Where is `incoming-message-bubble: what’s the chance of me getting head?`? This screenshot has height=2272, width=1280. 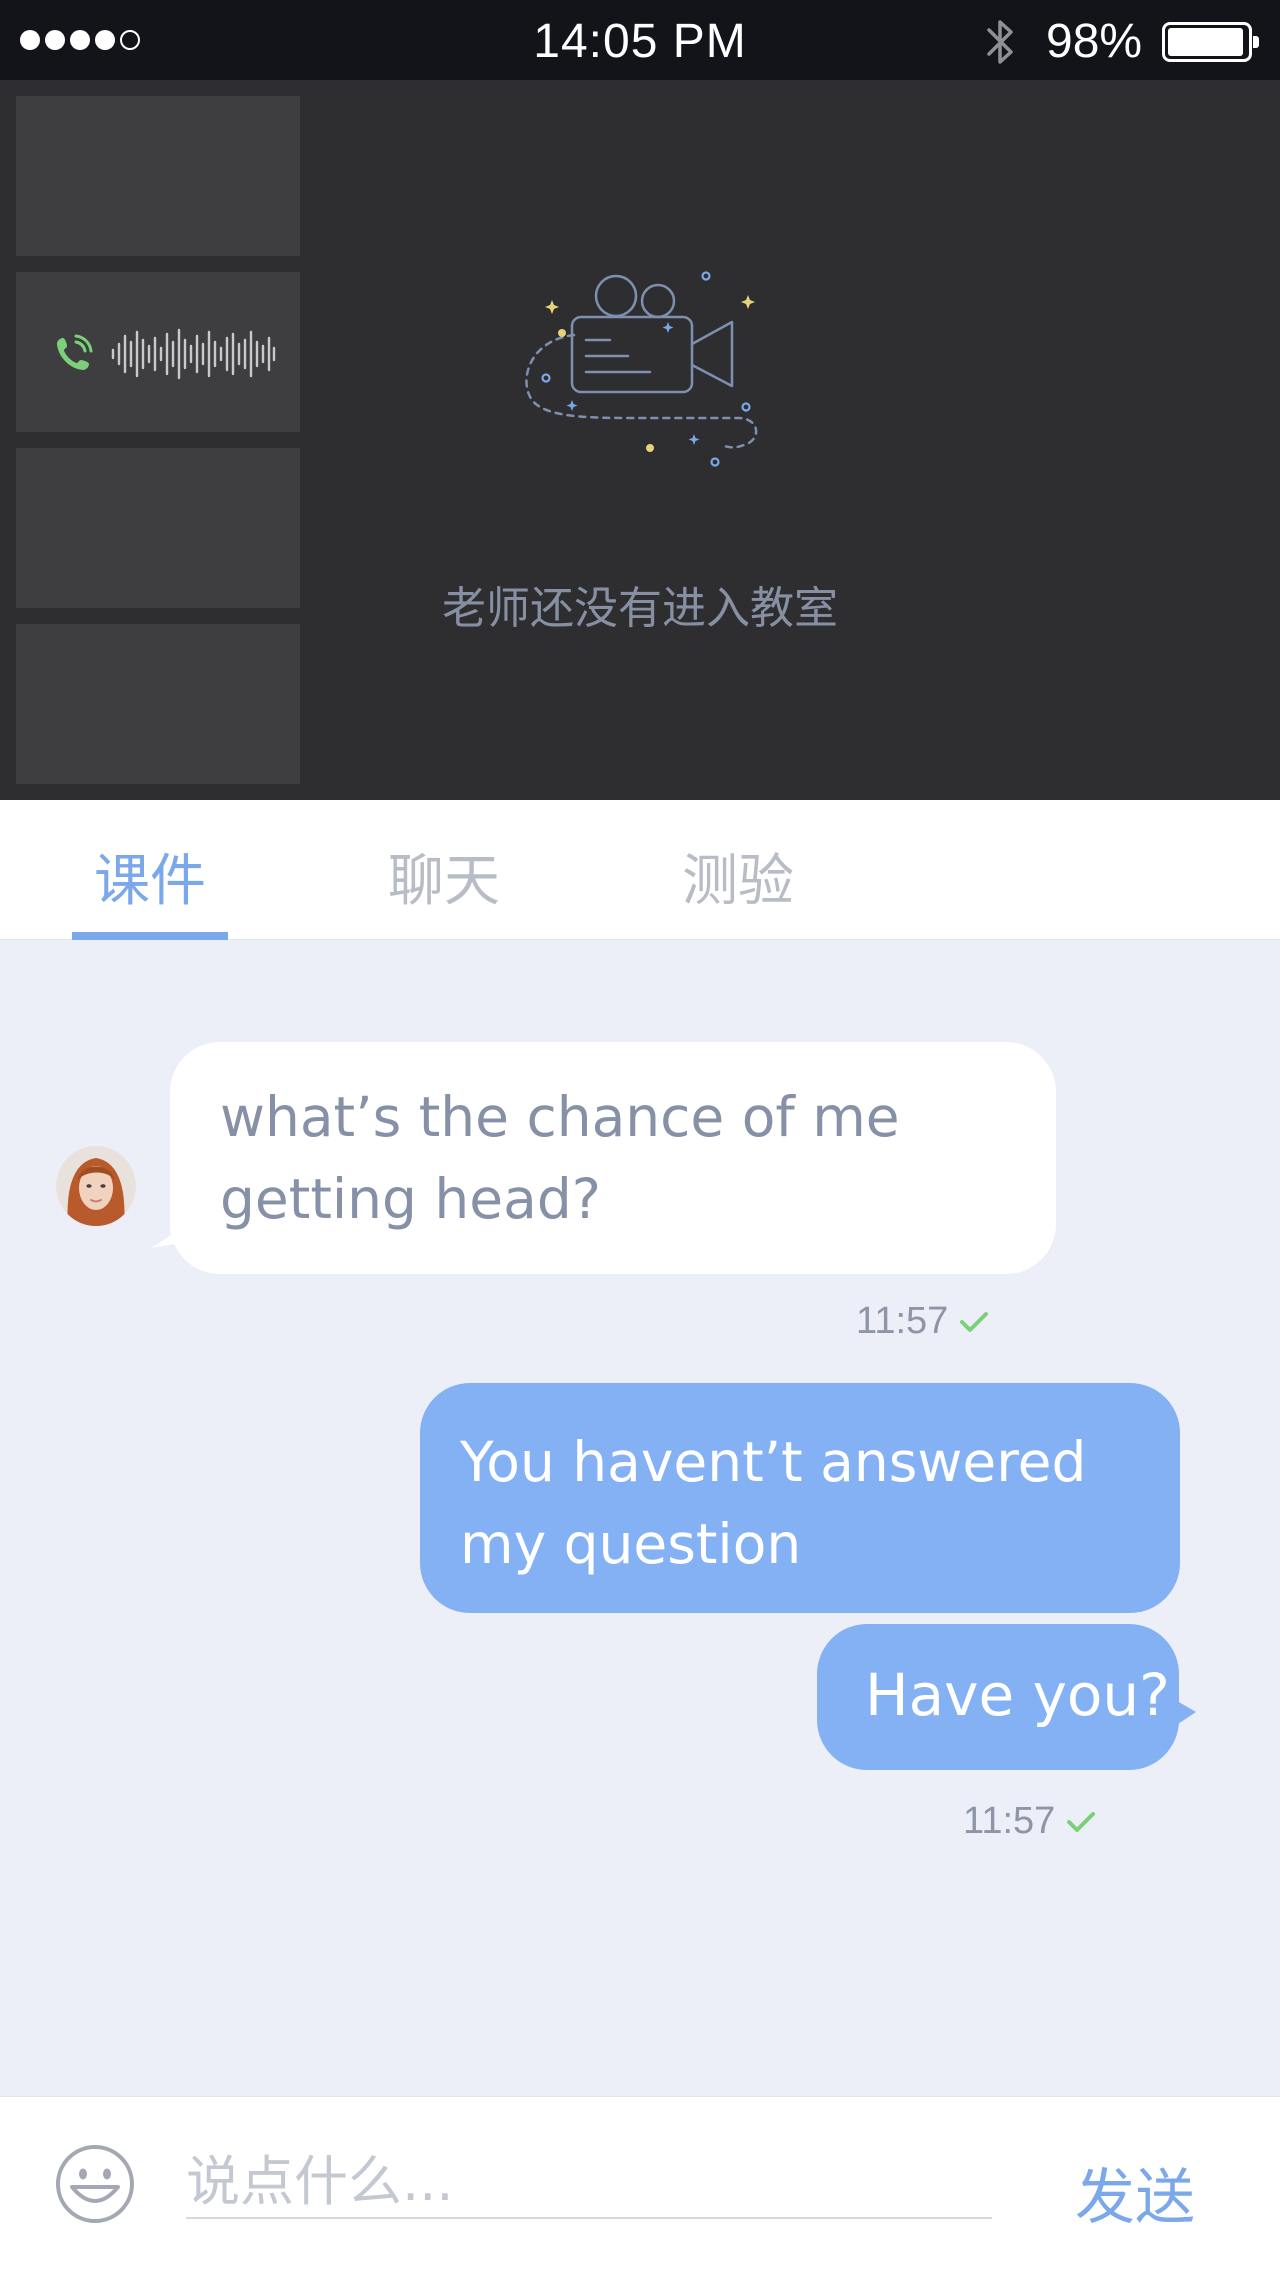 incoming-message-bubble: what’s the chance of me getting head? is located at coordinates (613, 1158).